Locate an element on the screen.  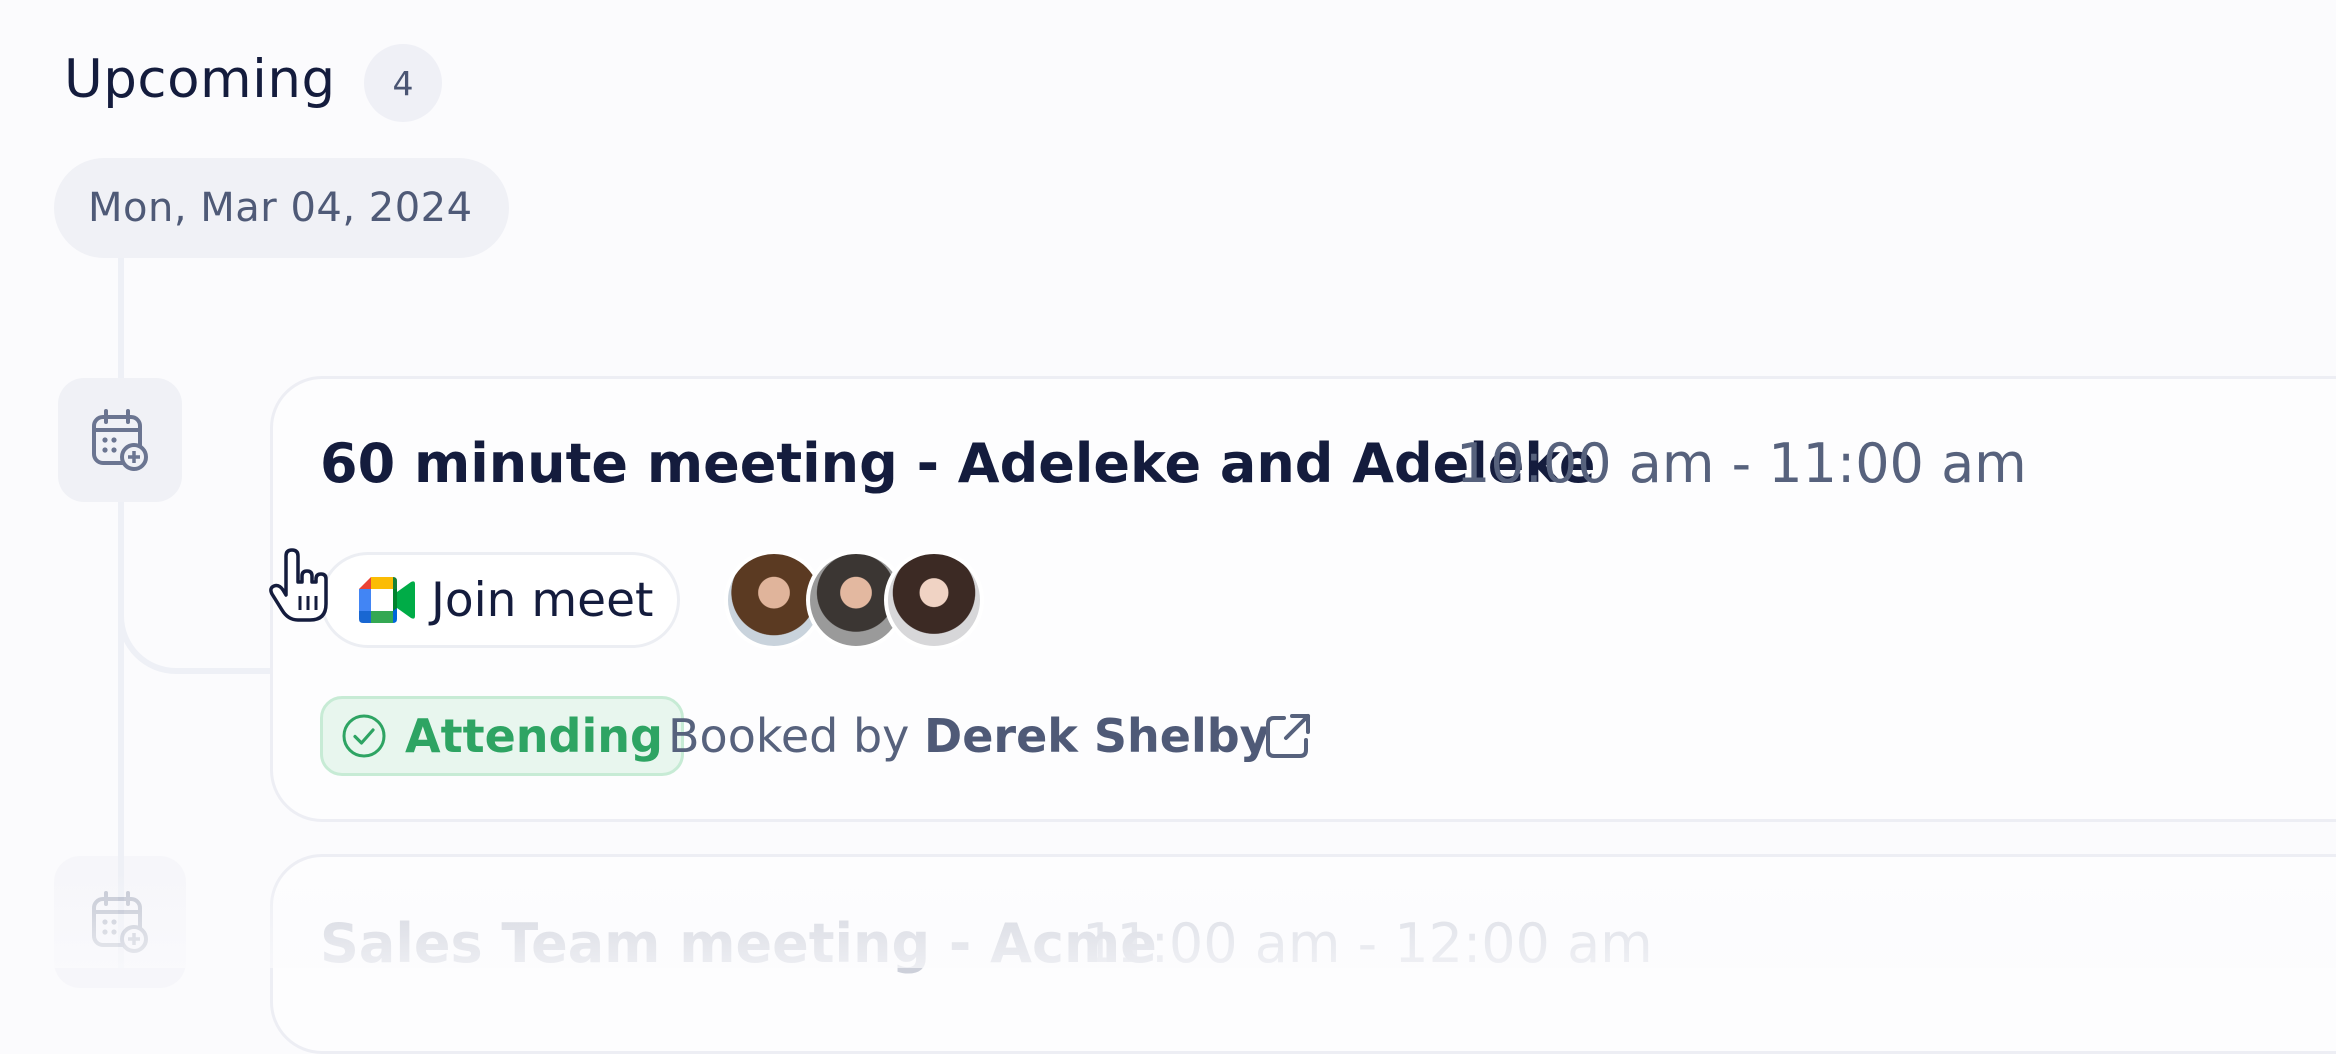
timeline-connector is located at coordinates (195, 587).